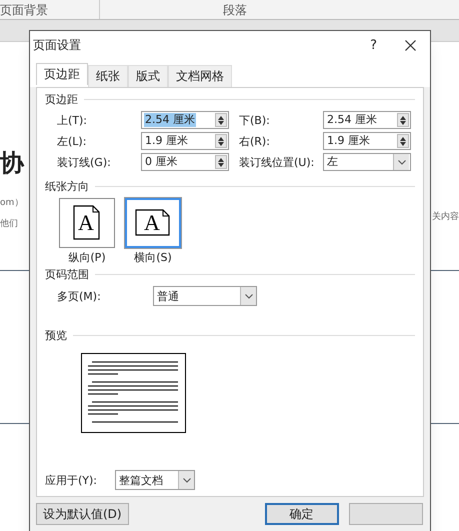 The image size is (459, 531). I want to click on orientation-label: 横向(S), so click(153, 257).